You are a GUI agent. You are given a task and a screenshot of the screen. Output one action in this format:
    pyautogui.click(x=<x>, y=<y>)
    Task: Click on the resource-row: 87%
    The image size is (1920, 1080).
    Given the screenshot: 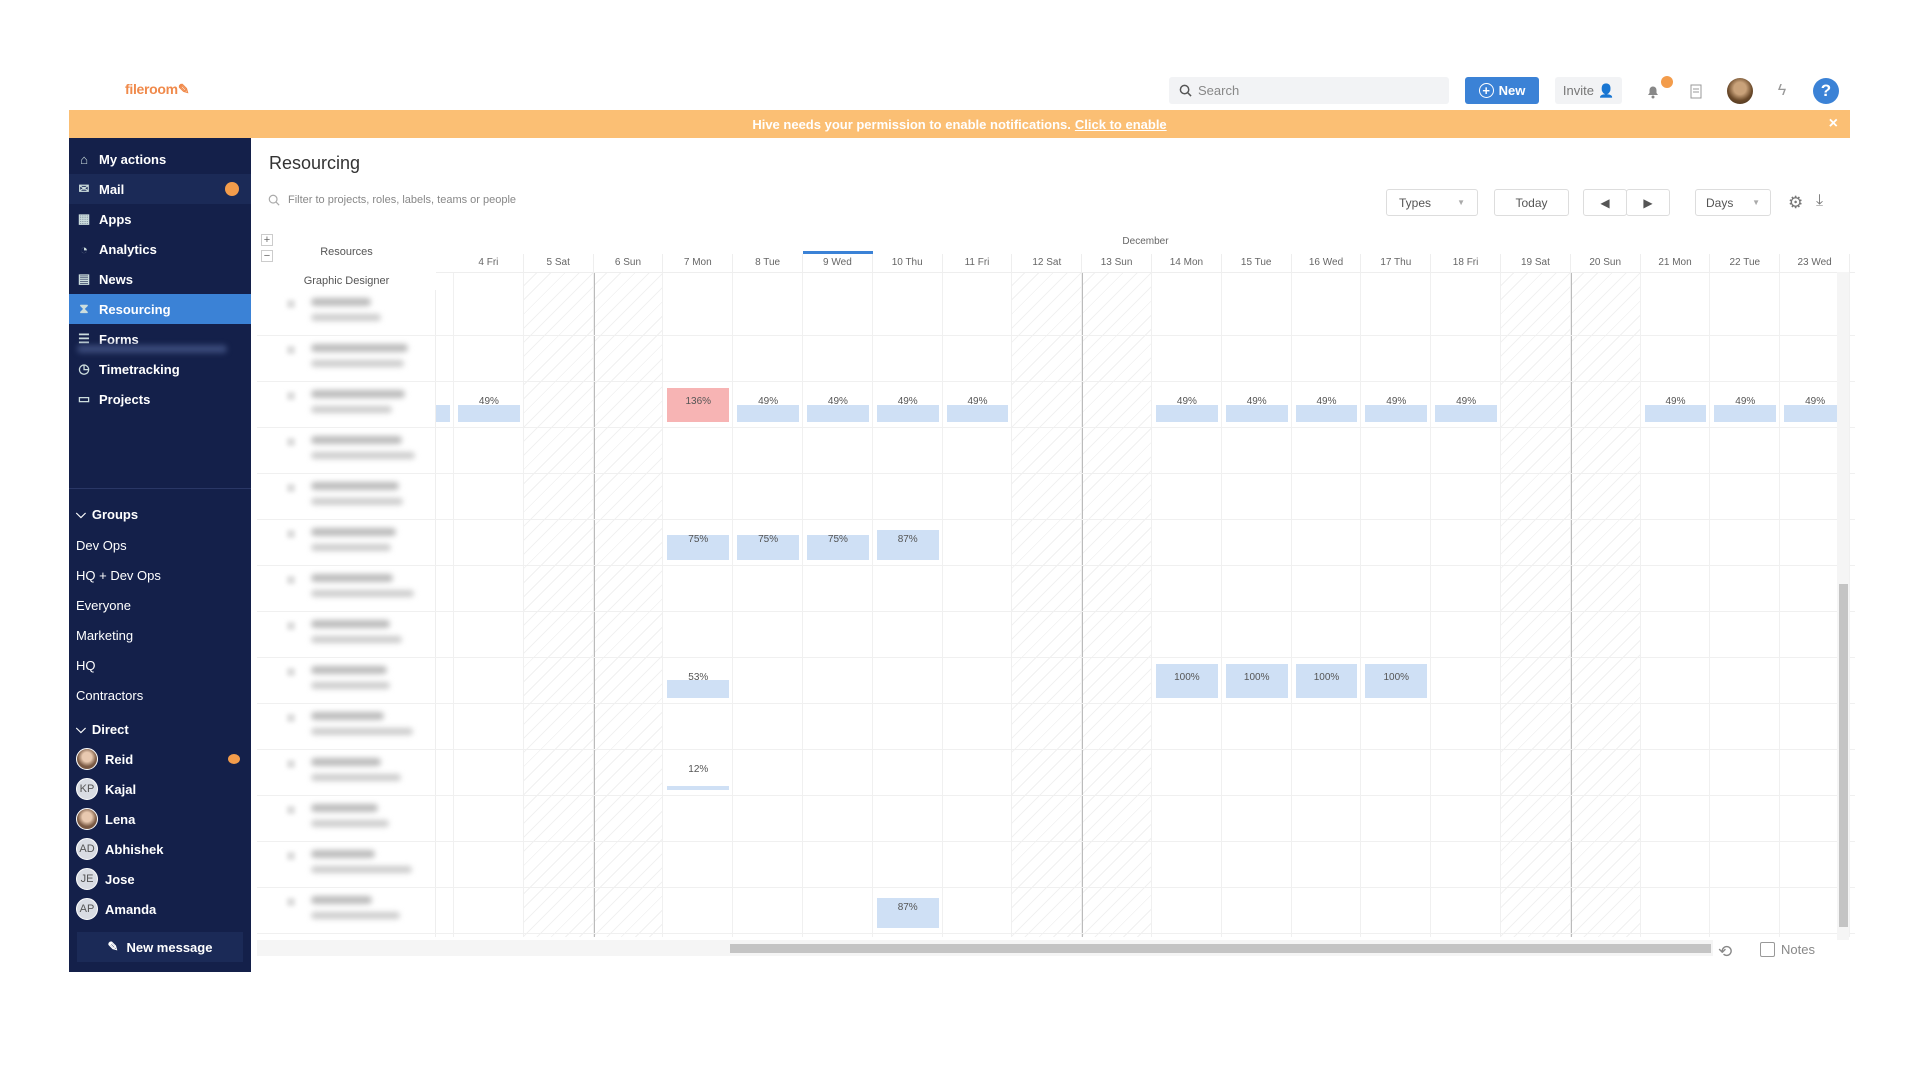 What is the action you would take?
    pyautogui.click(x=1056, y=911)
    